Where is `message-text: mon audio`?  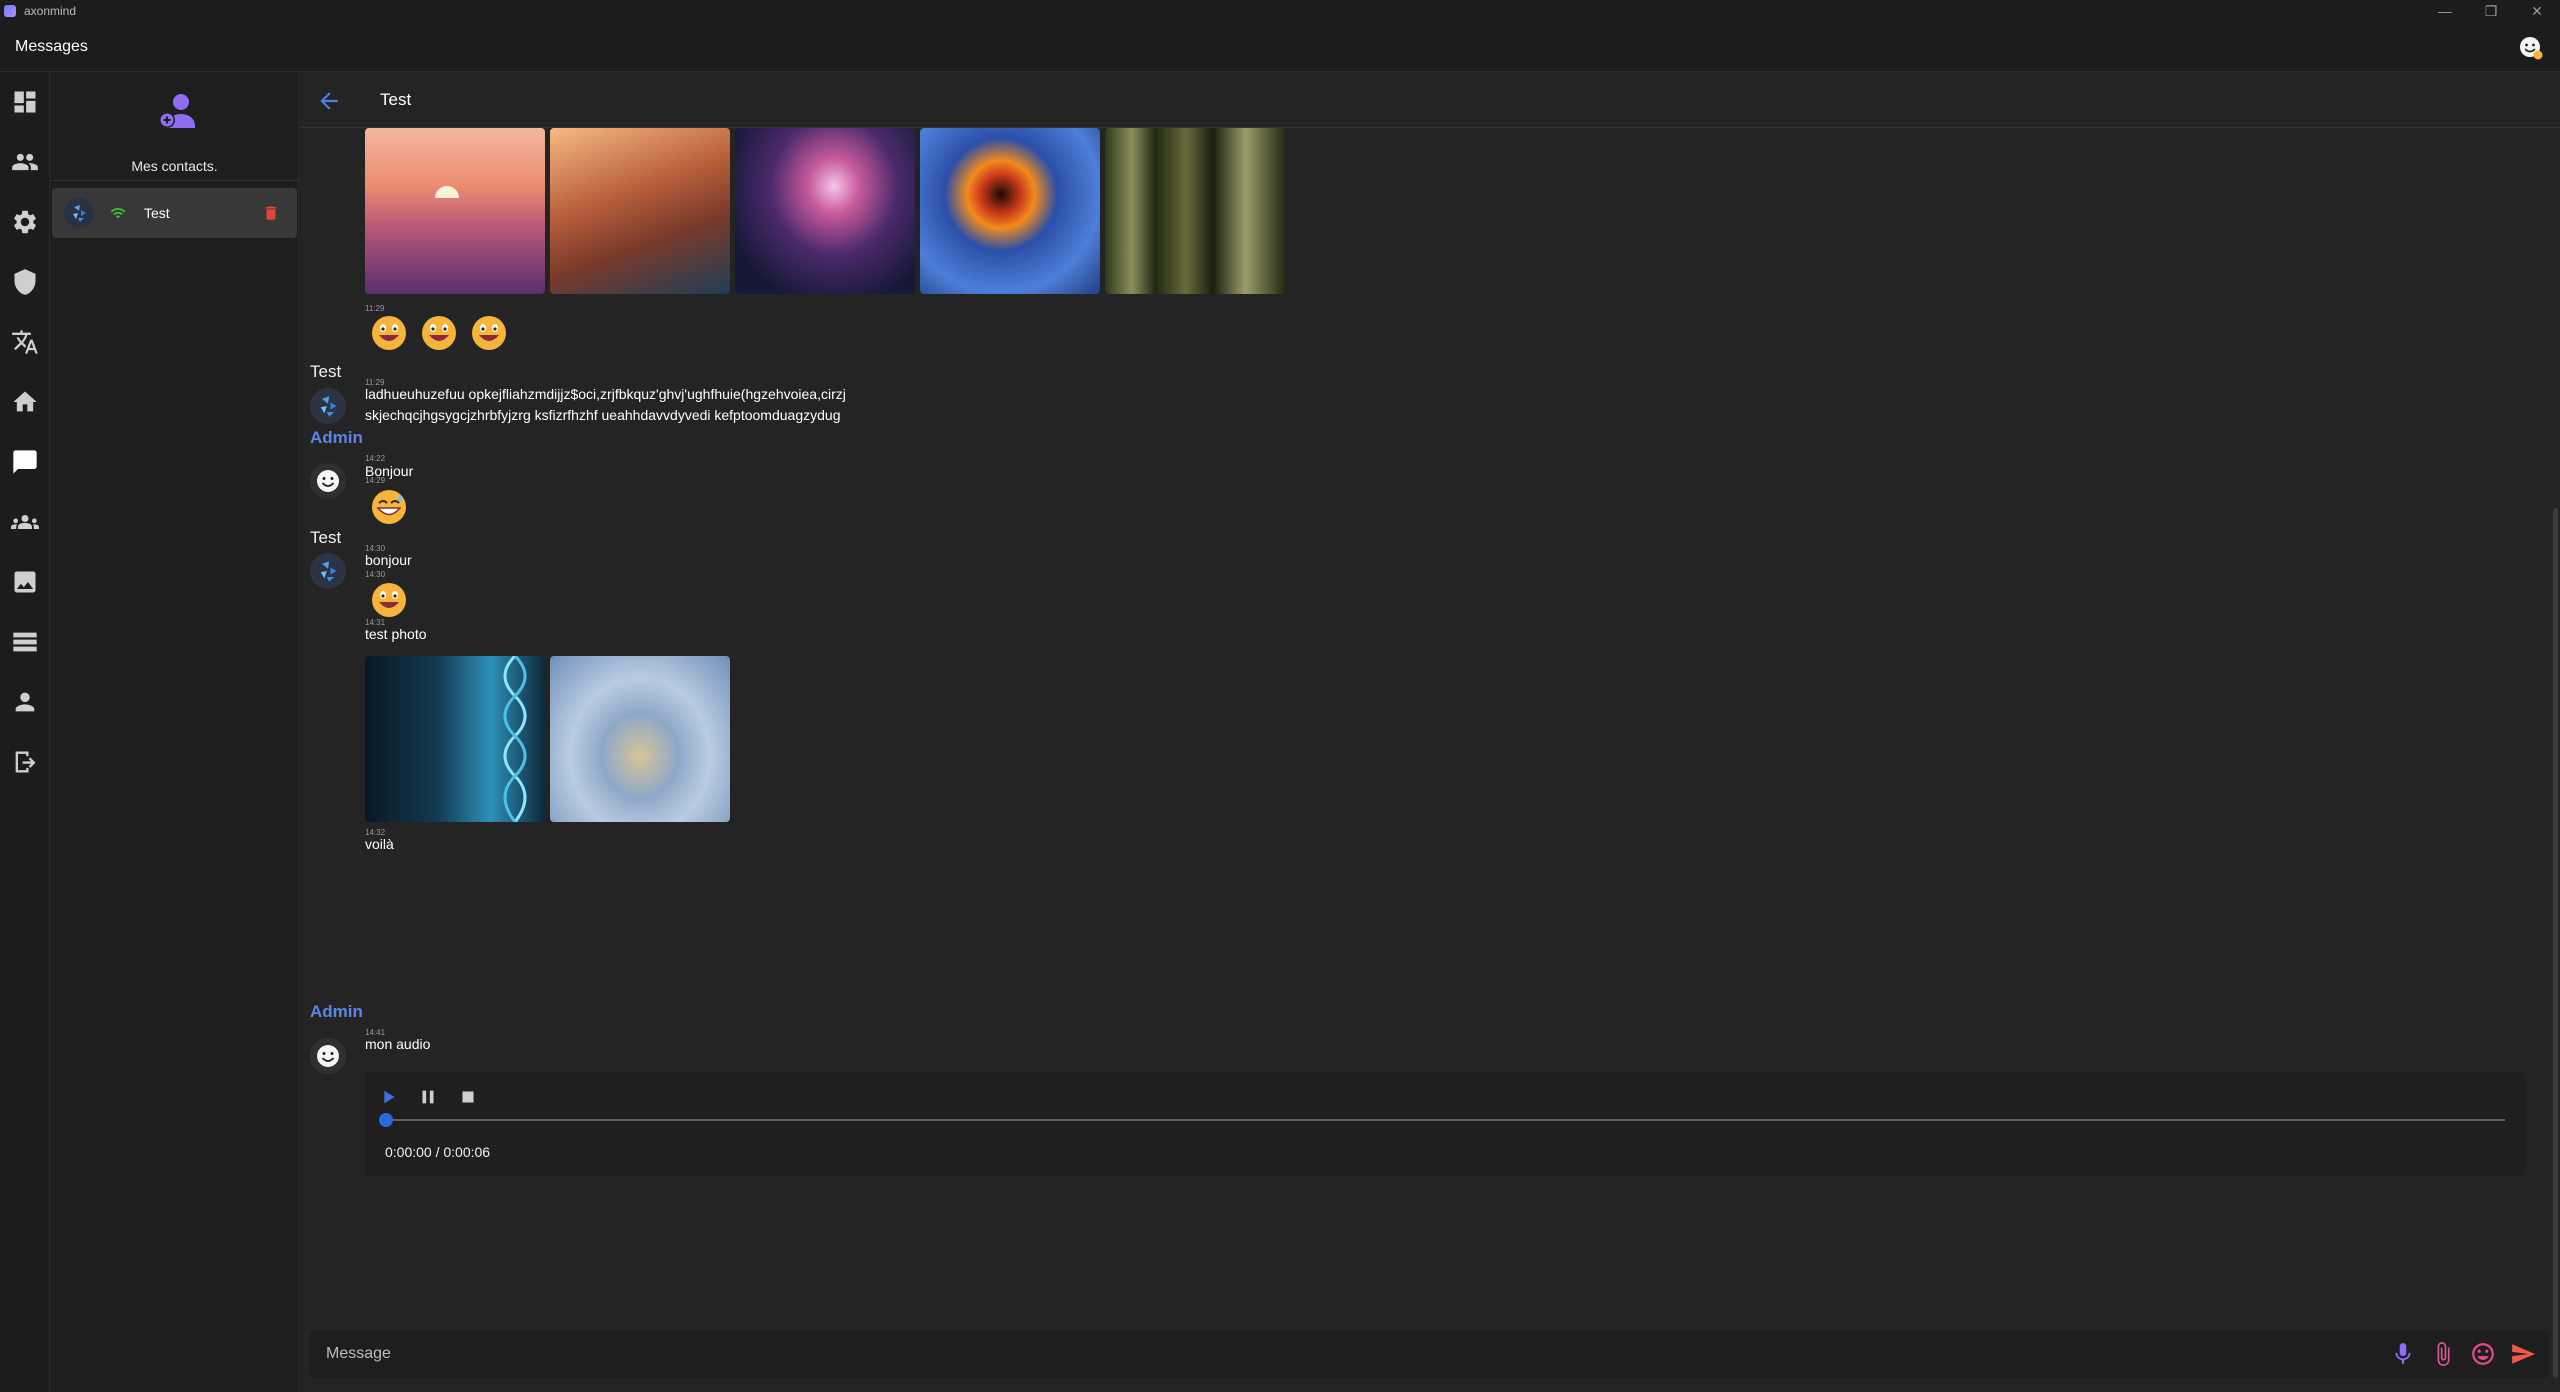 message-text: mon audio is located at coordinates (398, 1044).